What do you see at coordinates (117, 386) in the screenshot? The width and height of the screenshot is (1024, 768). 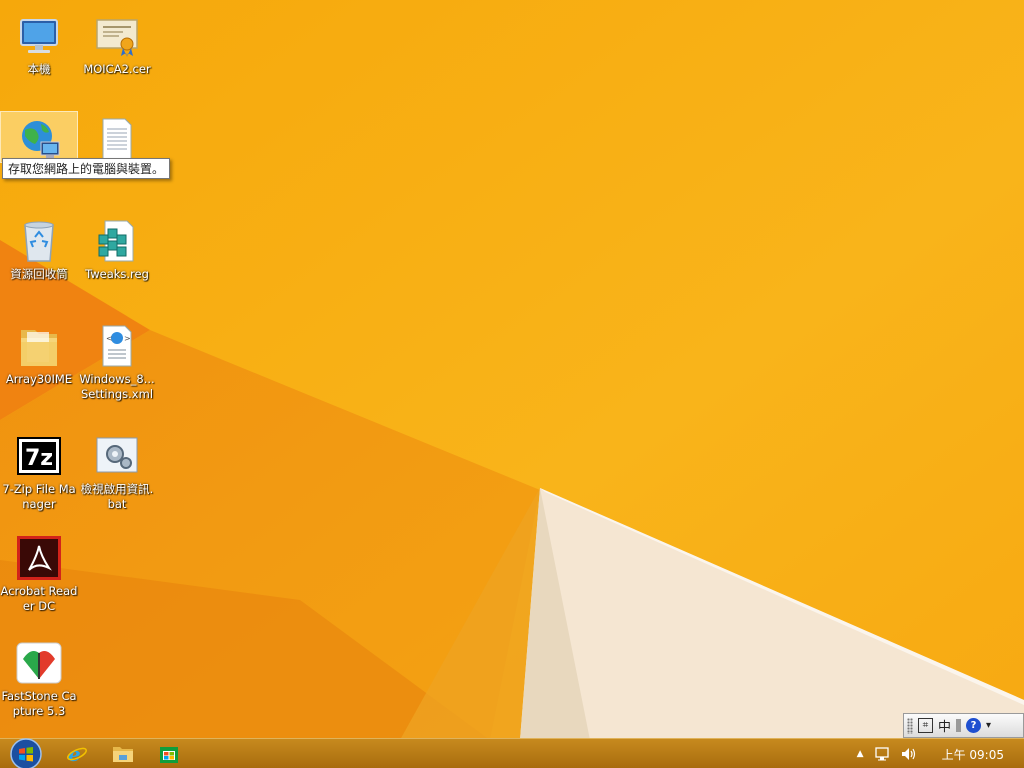 I see `icon-label: Windows_8... Settings.xml` at bounding box center [117, 386].